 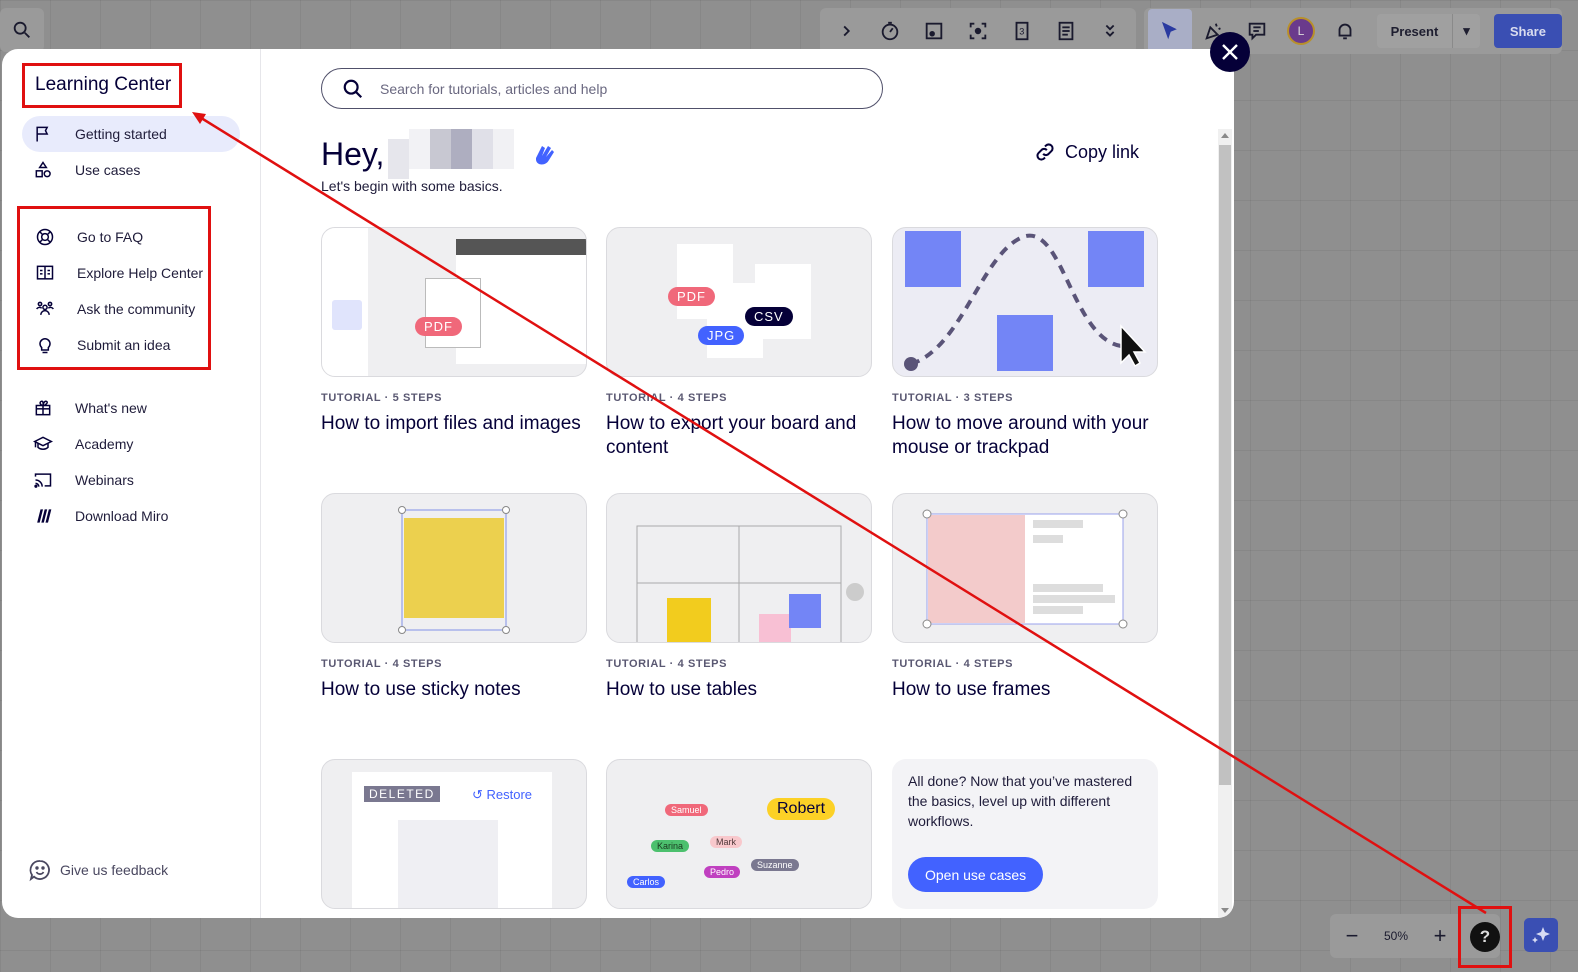 What do you see at coordinates (1225, 465) in the screenshot?
I see `scrollbar-thumb` at bounding box center [1225, 465].